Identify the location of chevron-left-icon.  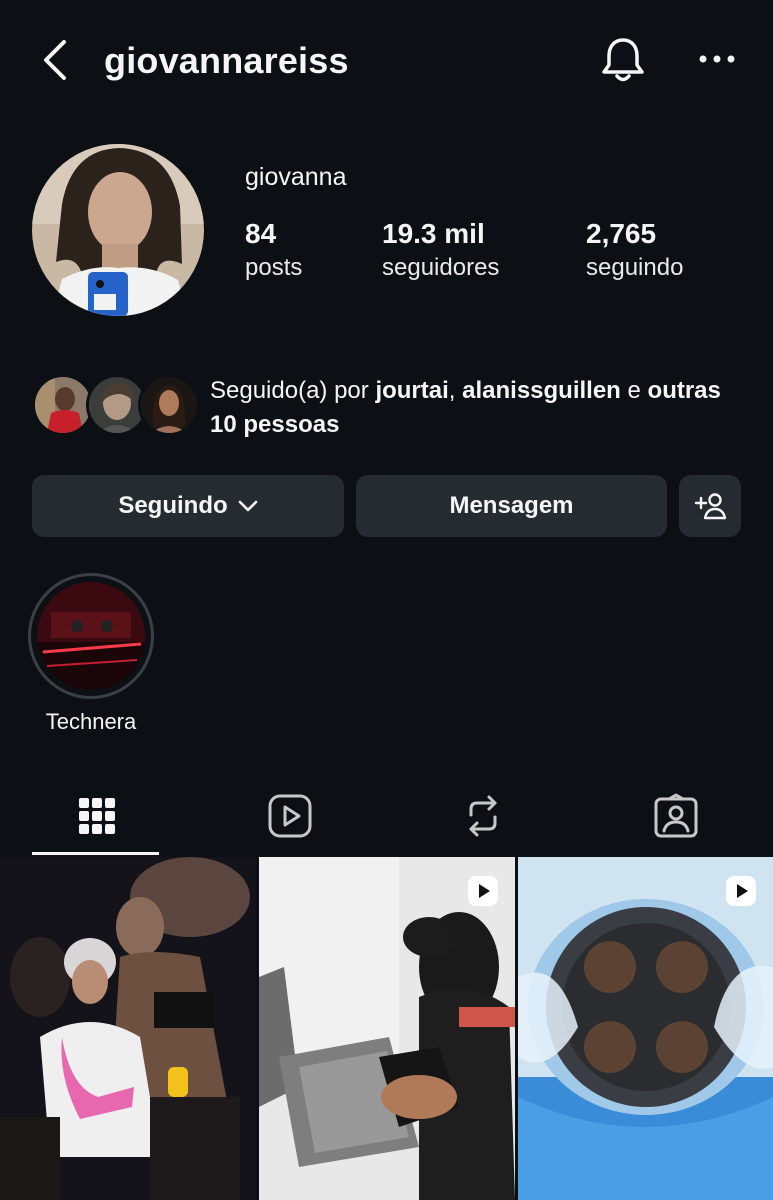
(55, 60).